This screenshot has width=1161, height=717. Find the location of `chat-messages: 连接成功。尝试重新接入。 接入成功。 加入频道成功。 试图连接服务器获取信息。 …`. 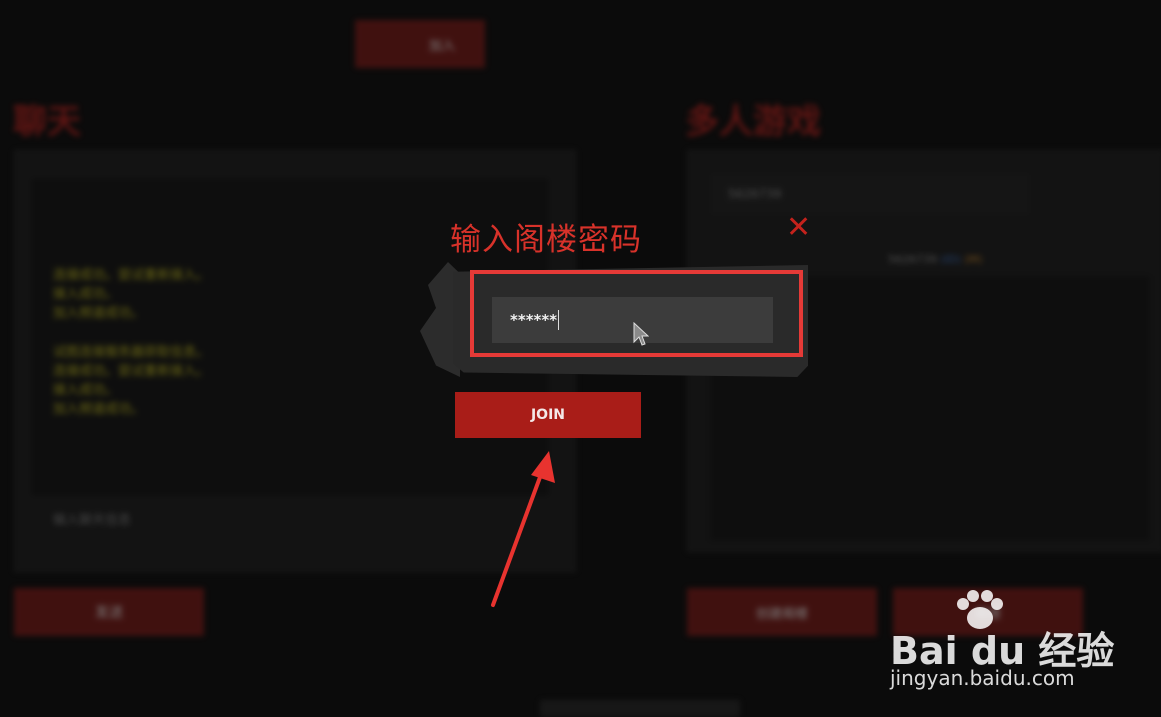

chat-messages: 连接成功。尝试重新接入。 接入成功。 加入频道成功。 试图连接服务器获取信息。 … is located at coordinates (131, 342).